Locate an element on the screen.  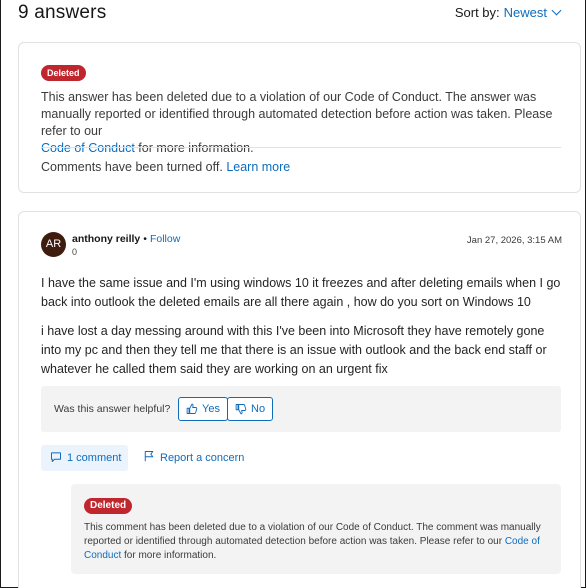
sort-label: Sort by: is located at coordinates (477, 12).